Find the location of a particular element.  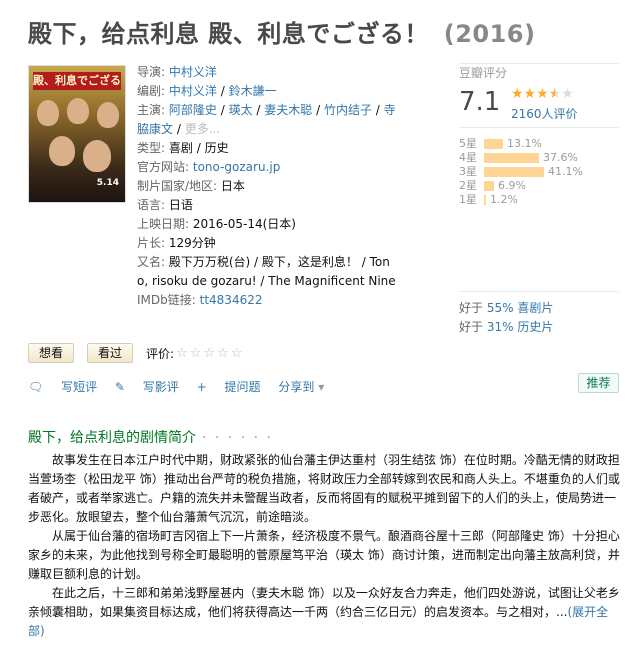

recommend-button: 推荐 is located at coordinates (598, 383).